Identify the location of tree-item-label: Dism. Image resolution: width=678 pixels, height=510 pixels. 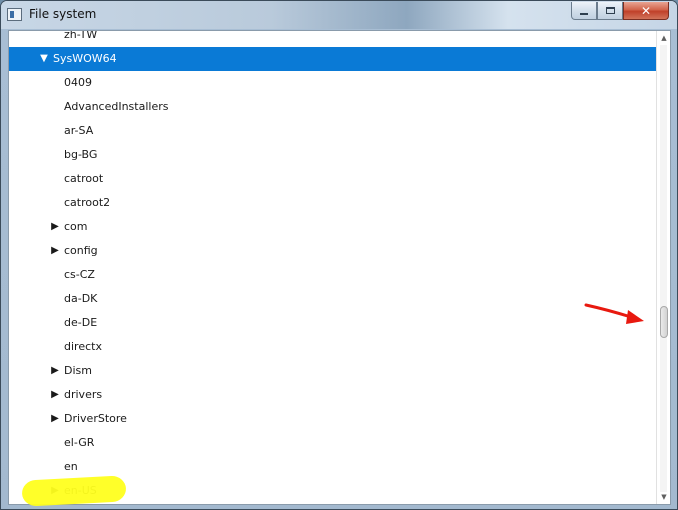
(78, 370).